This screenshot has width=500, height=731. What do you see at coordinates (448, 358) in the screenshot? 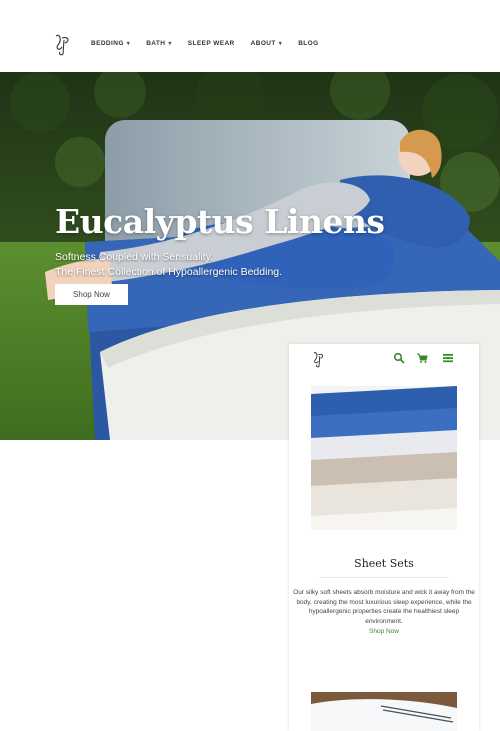
I see `menu-icon` at bounding box center [448, 358].